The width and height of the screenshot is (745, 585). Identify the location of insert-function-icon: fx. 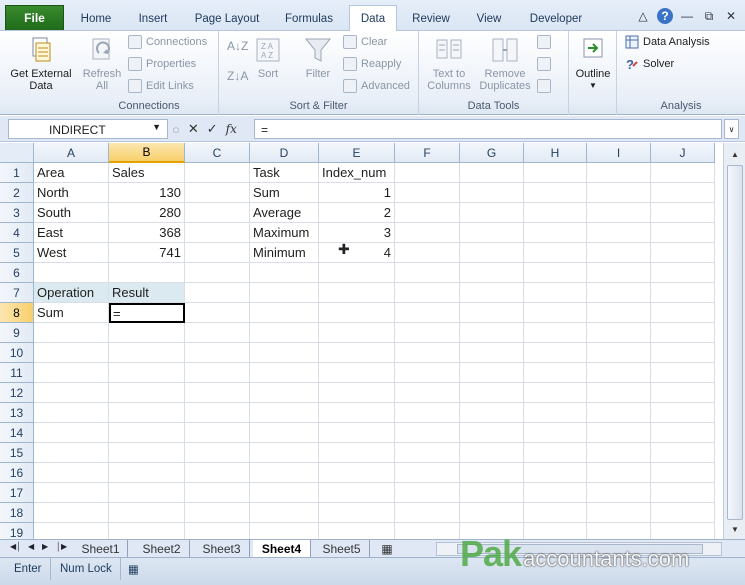
(231, 129).